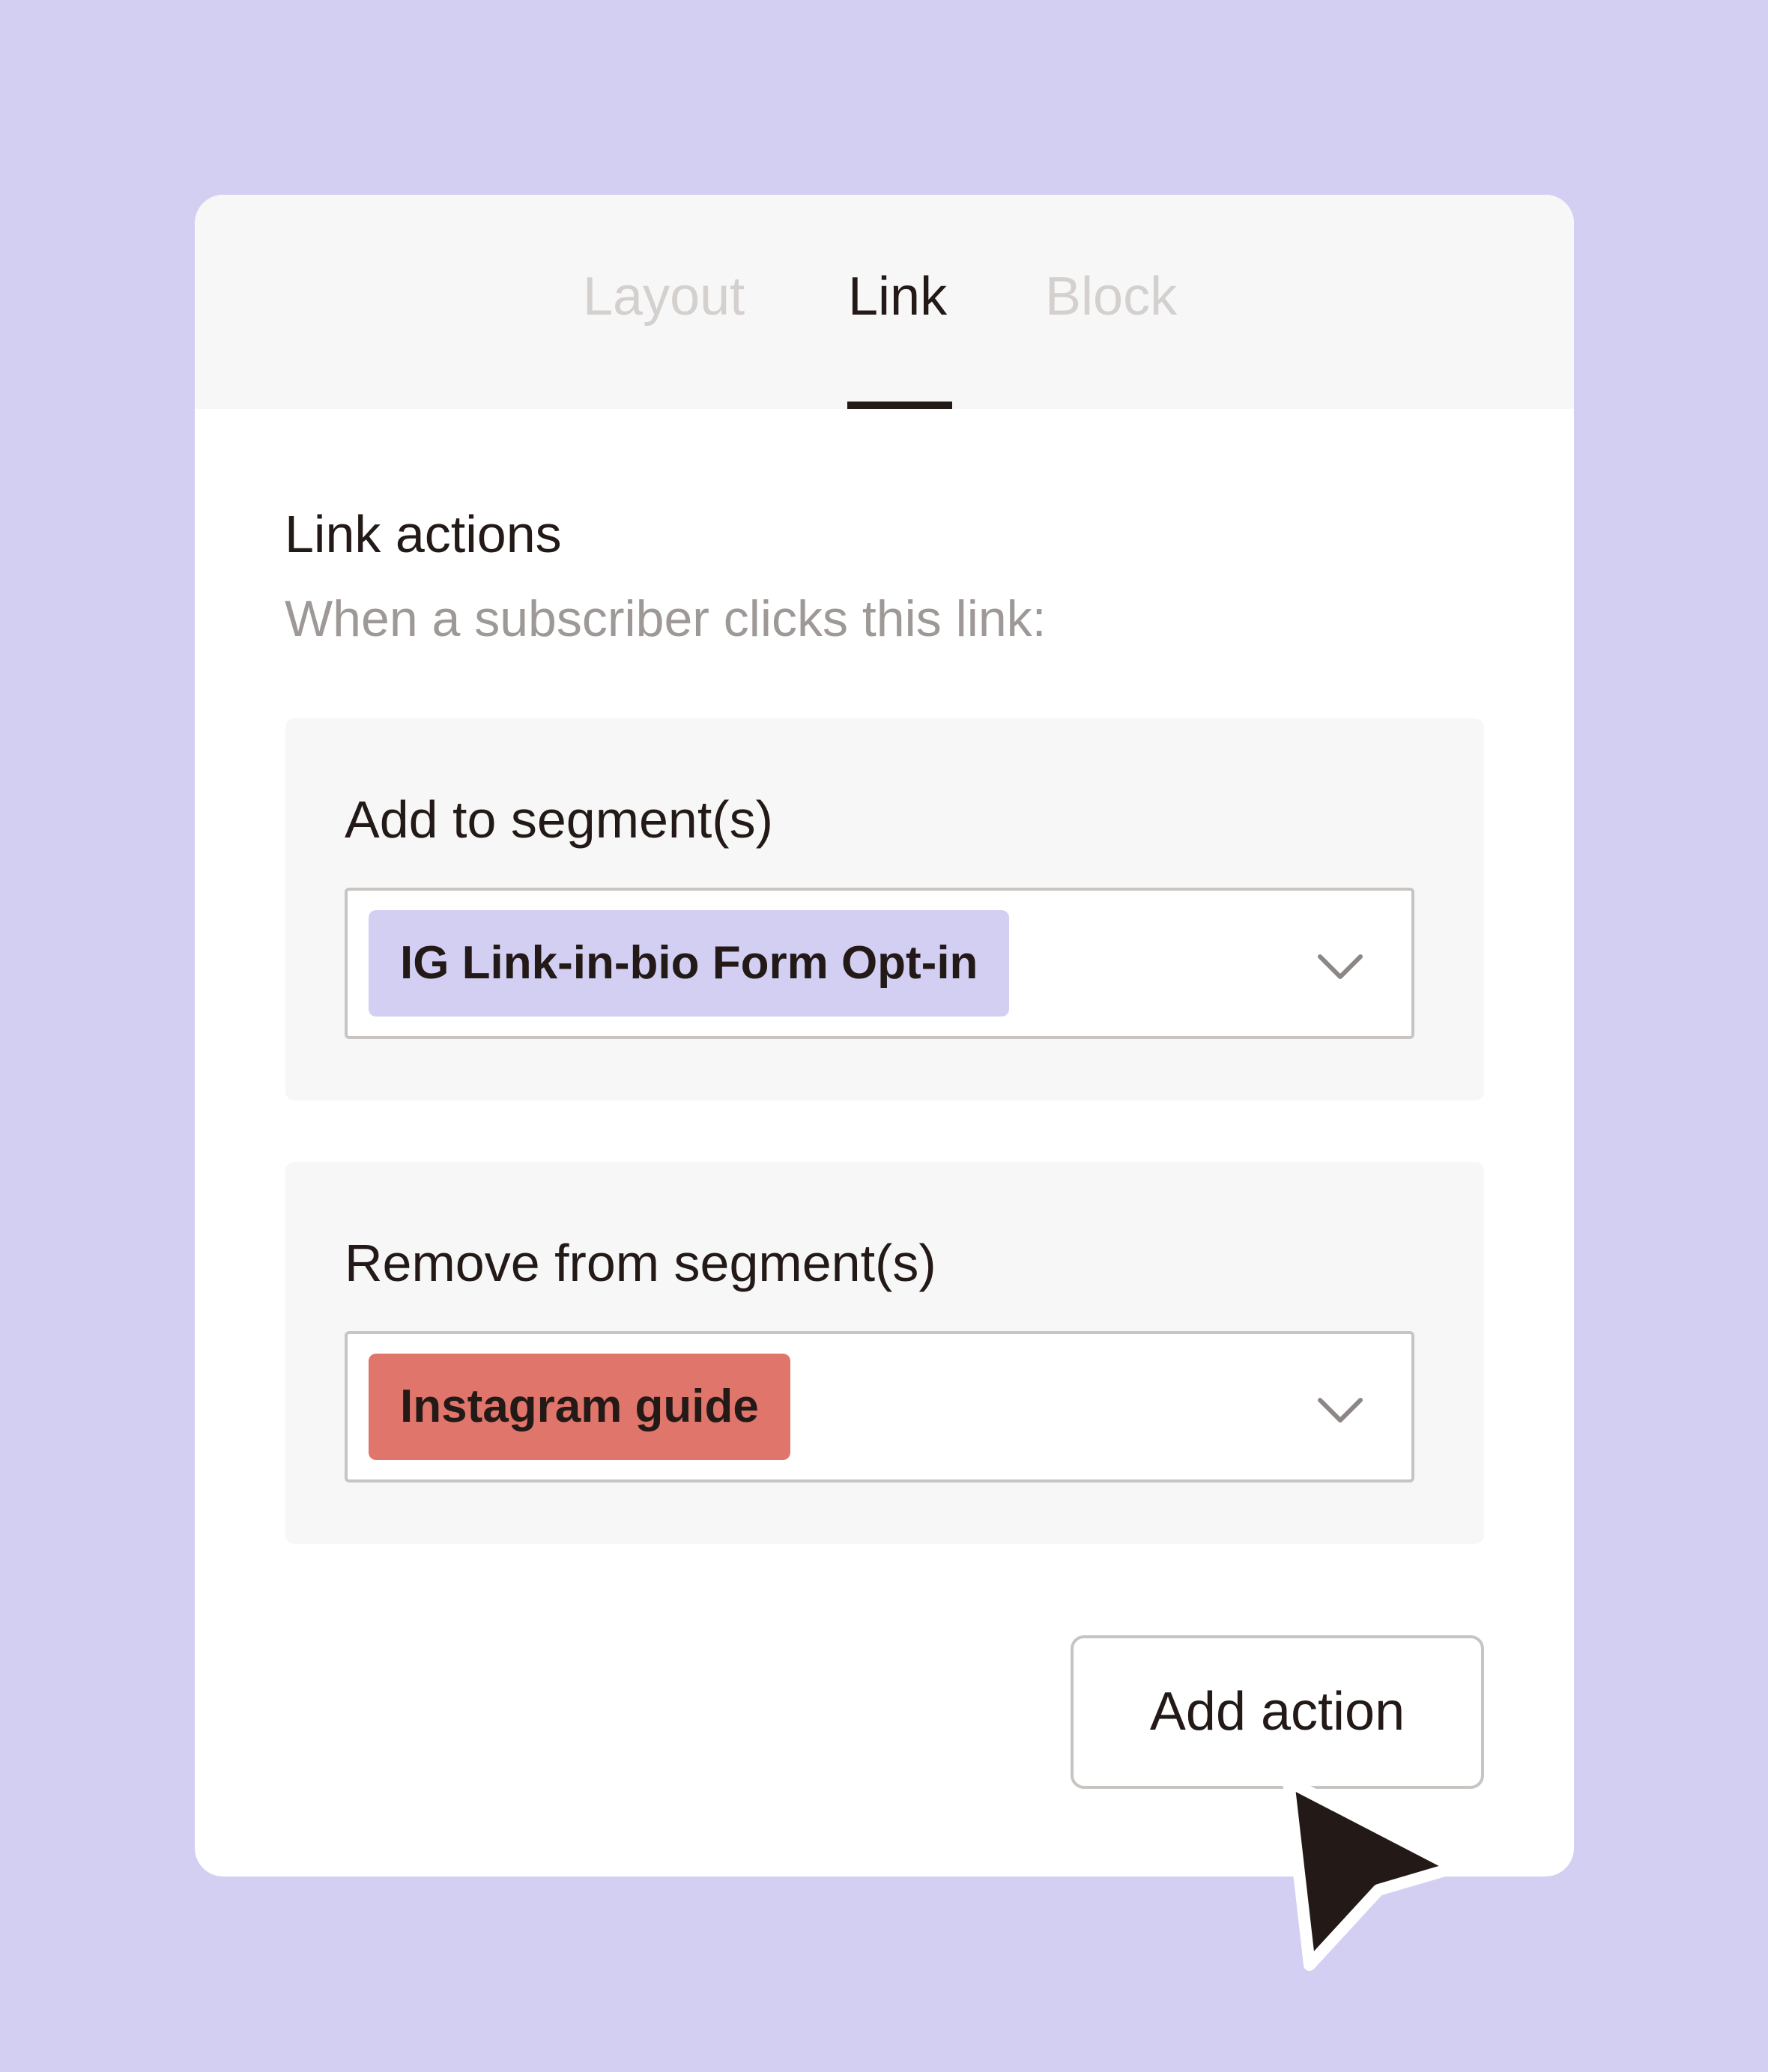 This screenshot has height=2072, width=1768. What do you see at coordinates (879, 1406) in the screenshot?
I see `remove-from-segment-select: Instagram guide` at bounding box center [879, 1406].